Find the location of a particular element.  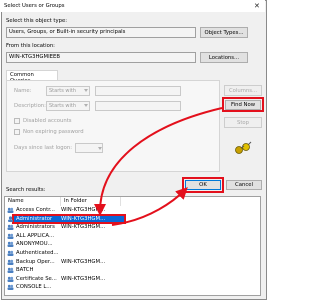

name-input is located at coordinates (138, 91).